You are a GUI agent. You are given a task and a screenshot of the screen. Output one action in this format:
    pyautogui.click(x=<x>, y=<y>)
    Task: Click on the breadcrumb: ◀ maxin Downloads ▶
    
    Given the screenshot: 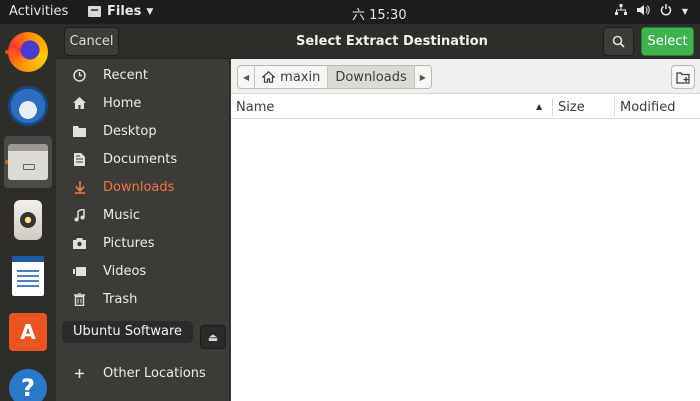 What is the action you would take?
    pyautogui.click(x=334, y=77)
    